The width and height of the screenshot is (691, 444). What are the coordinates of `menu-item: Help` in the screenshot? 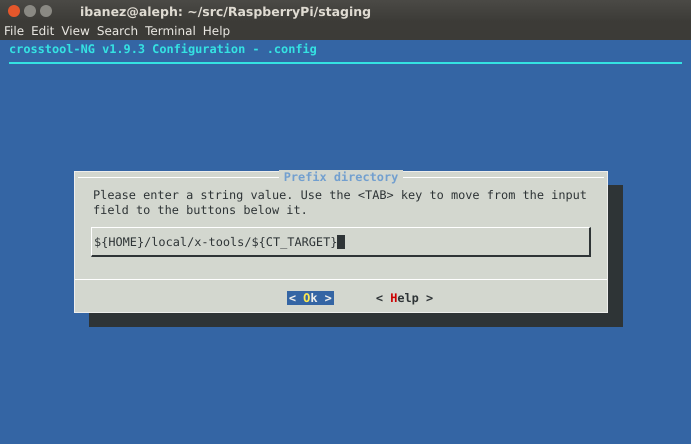 It's located at (216, 31).